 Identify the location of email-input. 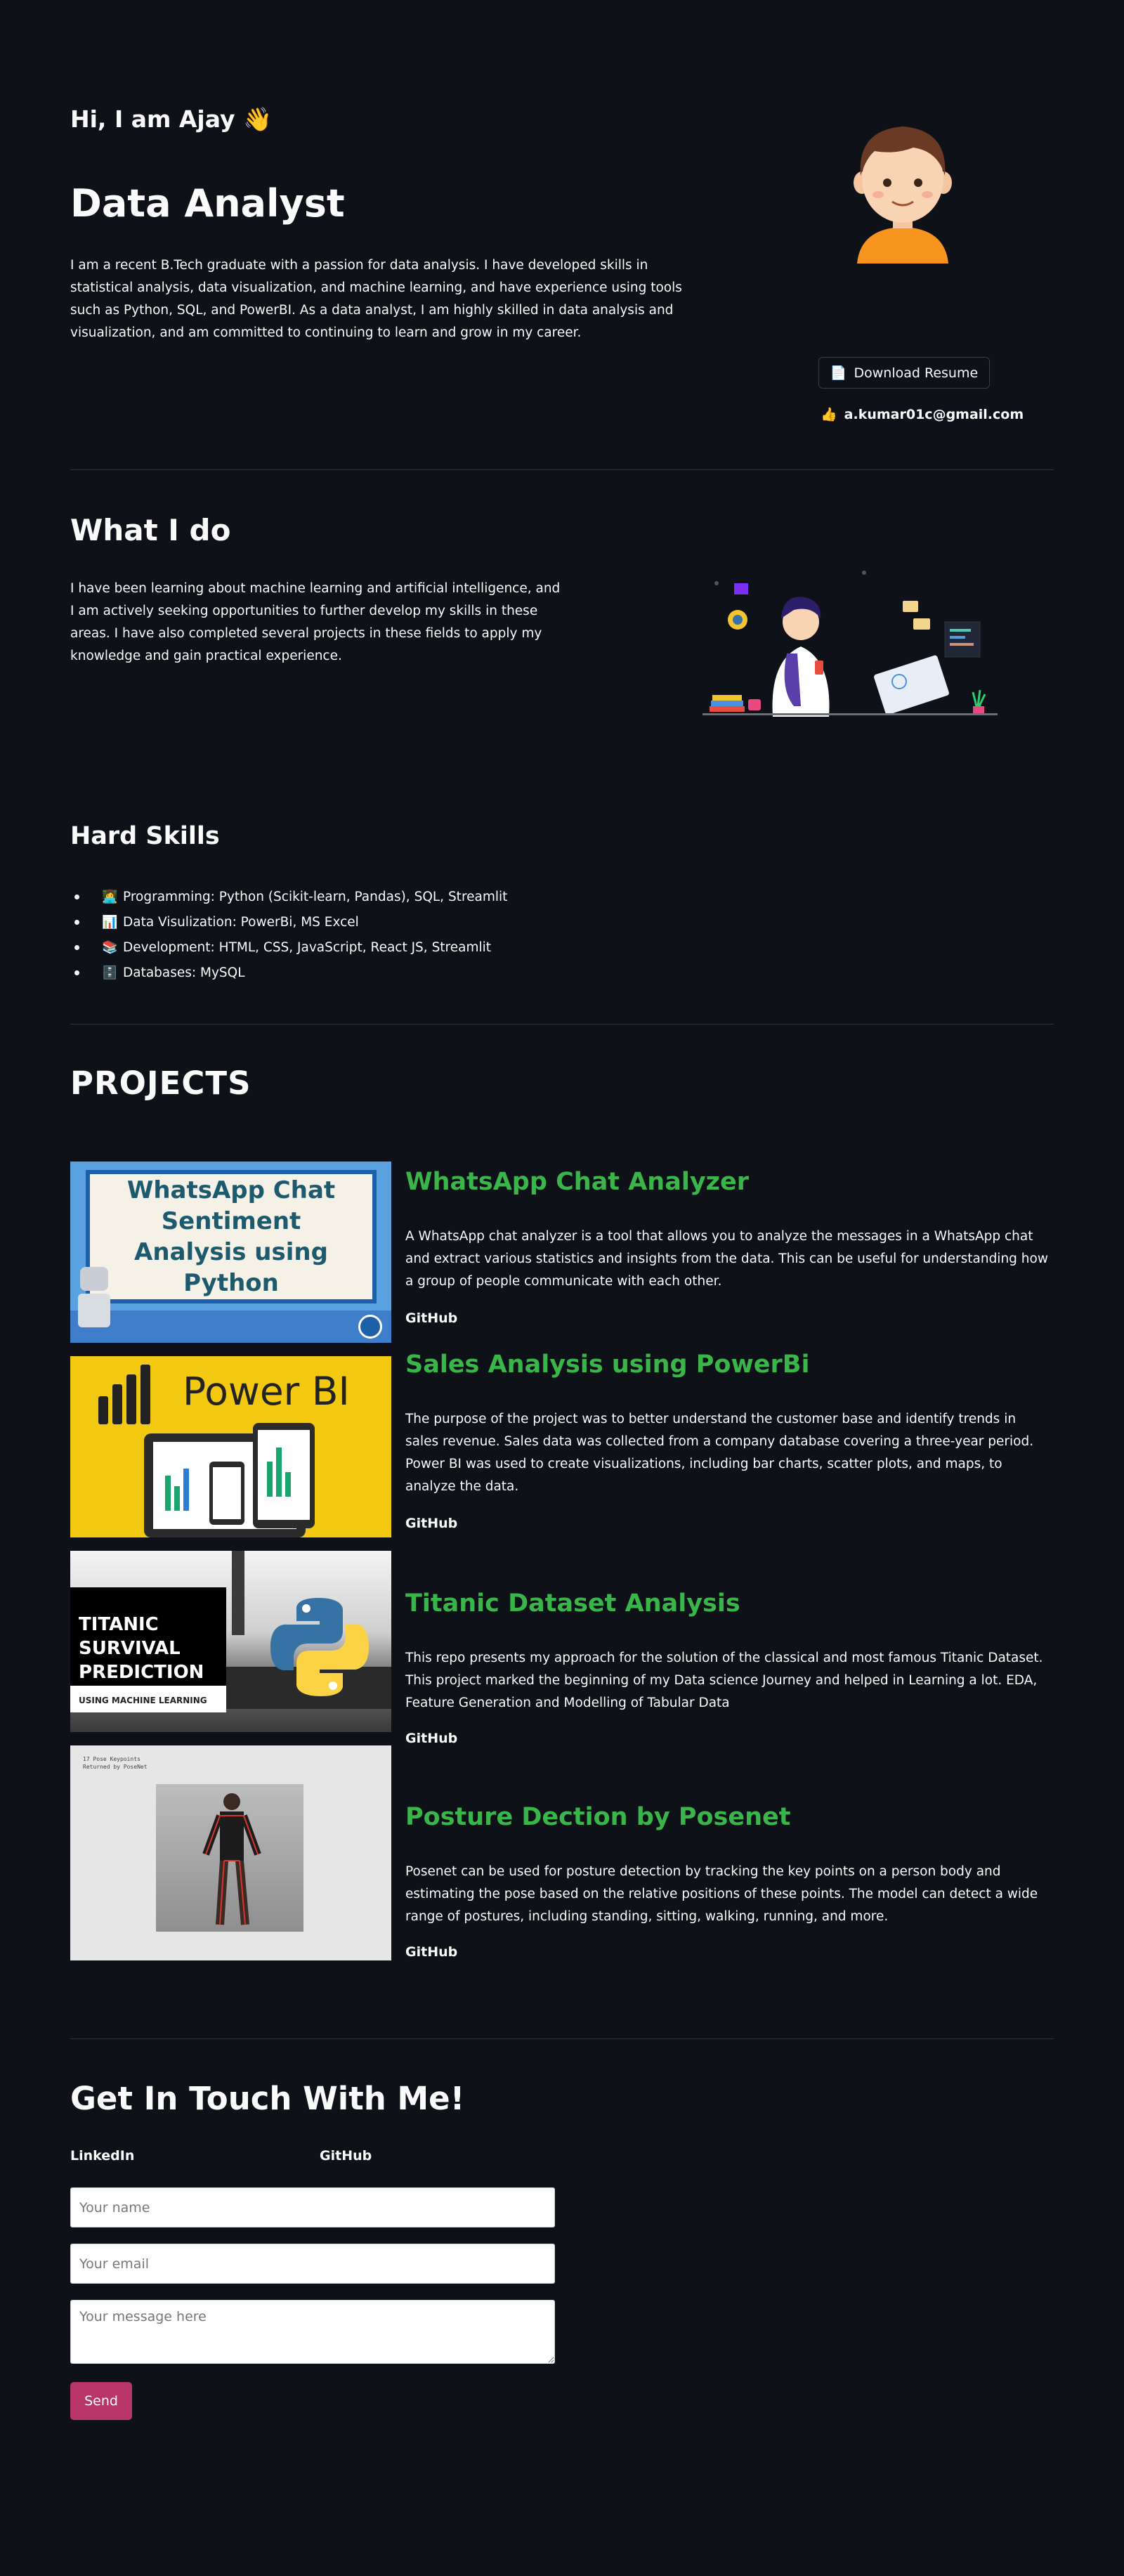
(312, 2264).